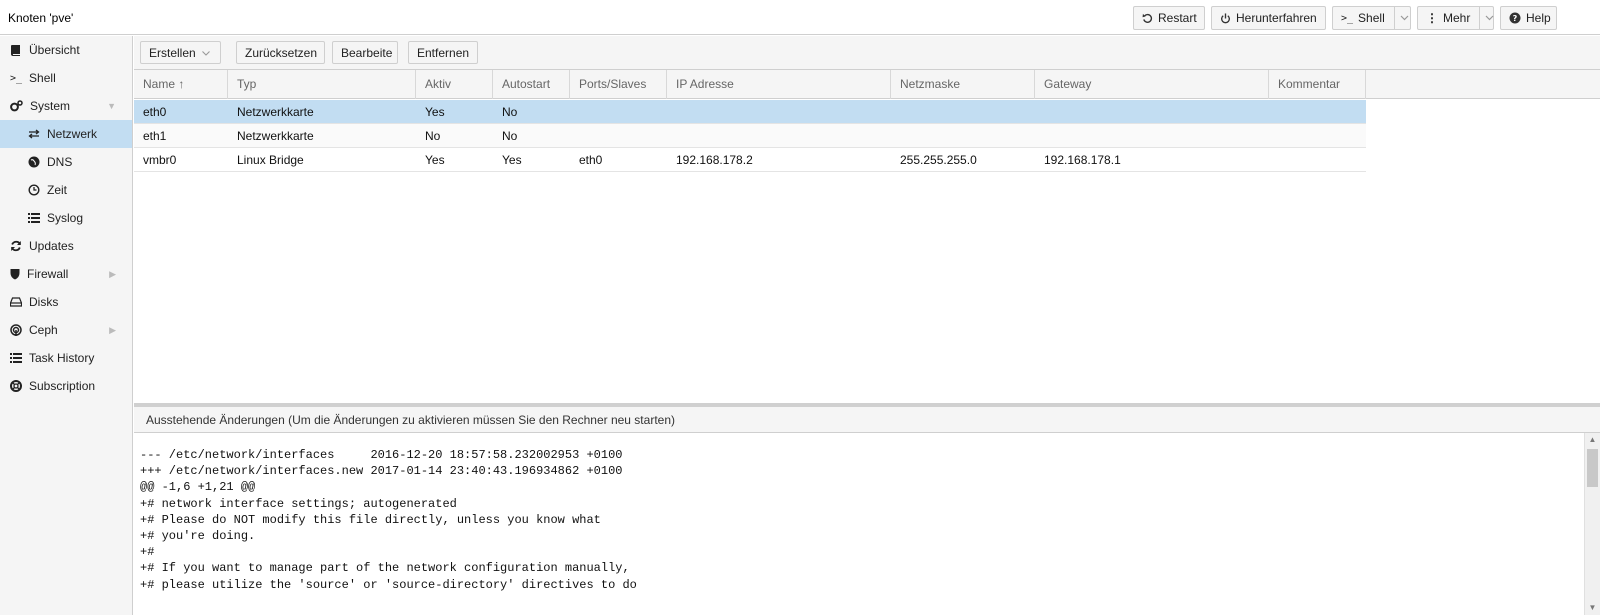 The width and height of the screenshot is (1600, 615). Describe the element at coordinates (160, 160) in the screenshot. I see `cell-name: vmbr0` at that location.